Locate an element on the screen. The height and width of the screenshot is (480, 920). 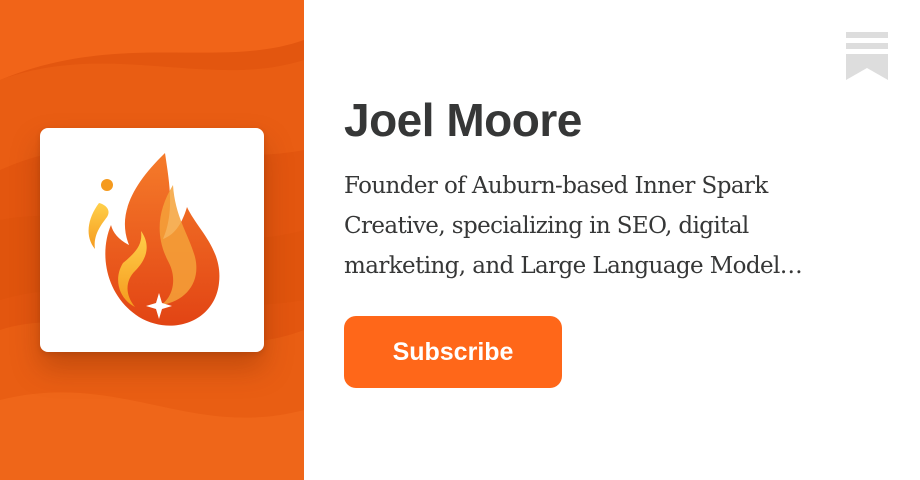
substack-bookmark-icon is located at coordinates (867, 56).